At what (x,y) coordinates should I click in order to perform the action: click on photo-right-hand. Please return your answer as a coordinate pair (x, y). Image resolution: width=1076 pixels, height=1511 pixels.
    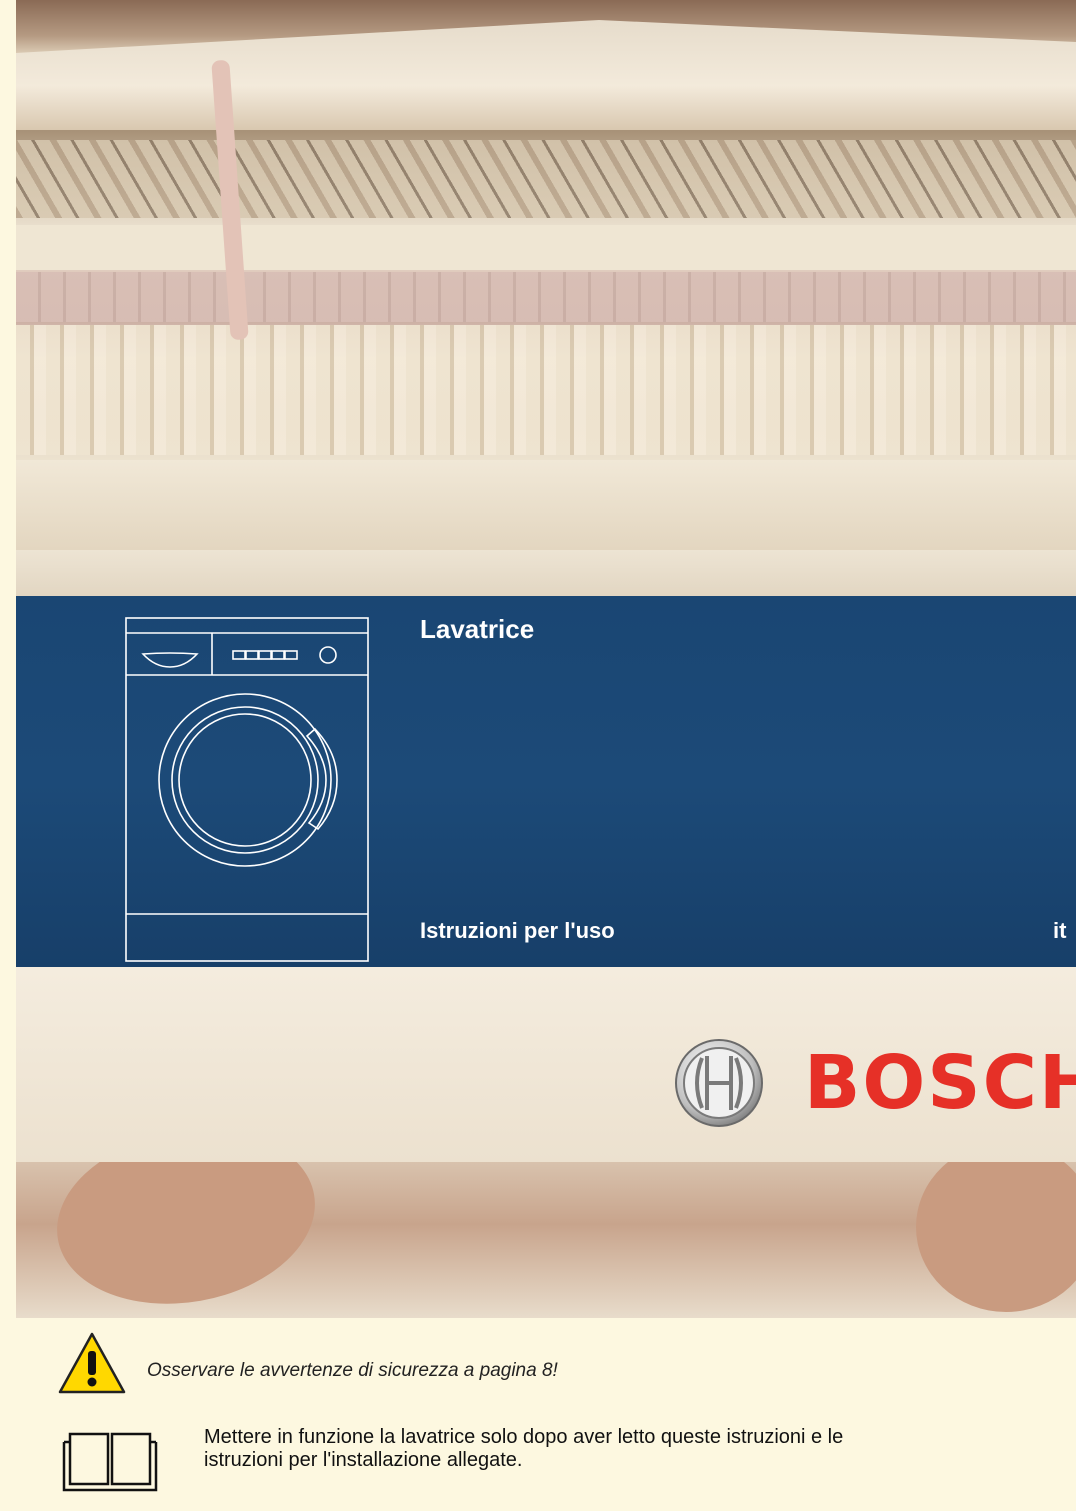
    Looking at the image, I should click on (996, 1237).